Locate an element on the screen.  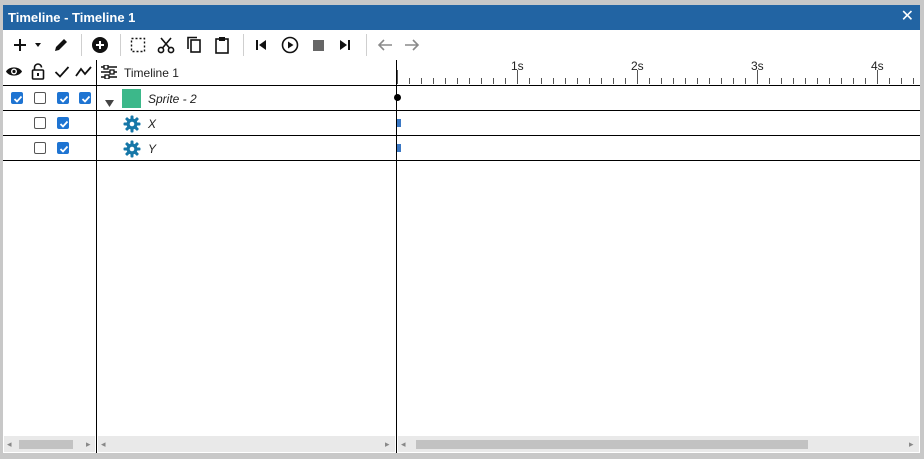
check-icon is located at coordinates (62, 72).